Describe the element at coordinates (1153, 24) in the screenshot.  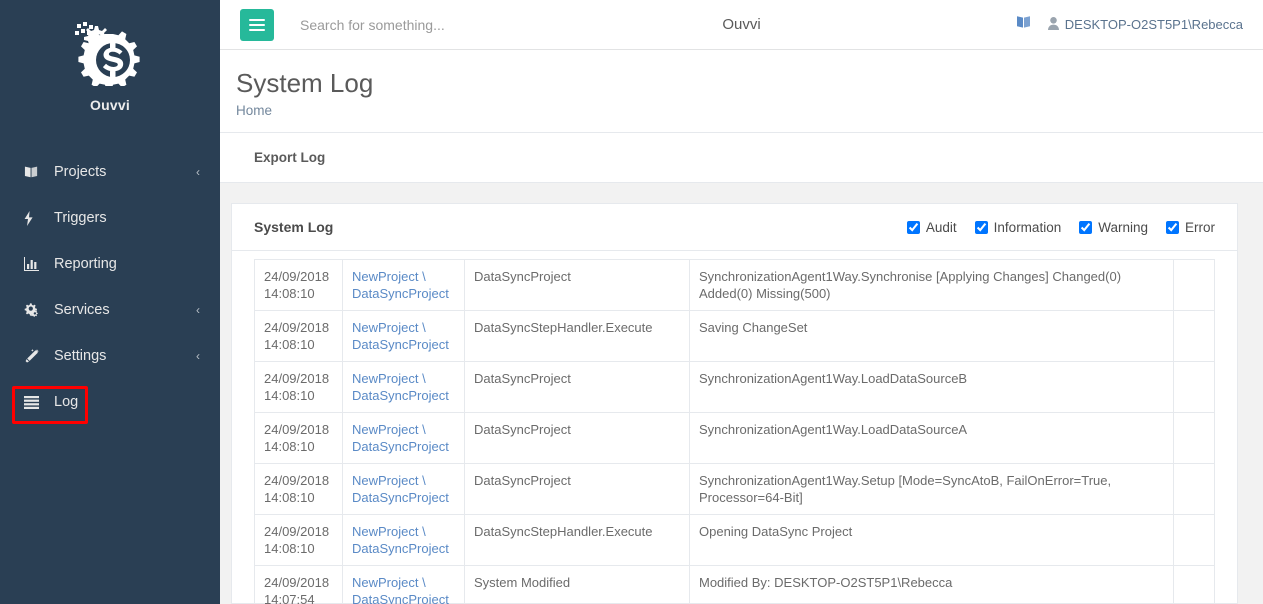
I see `user-name: DESKTOP-O2ST5P1\Rebecca` at that location.